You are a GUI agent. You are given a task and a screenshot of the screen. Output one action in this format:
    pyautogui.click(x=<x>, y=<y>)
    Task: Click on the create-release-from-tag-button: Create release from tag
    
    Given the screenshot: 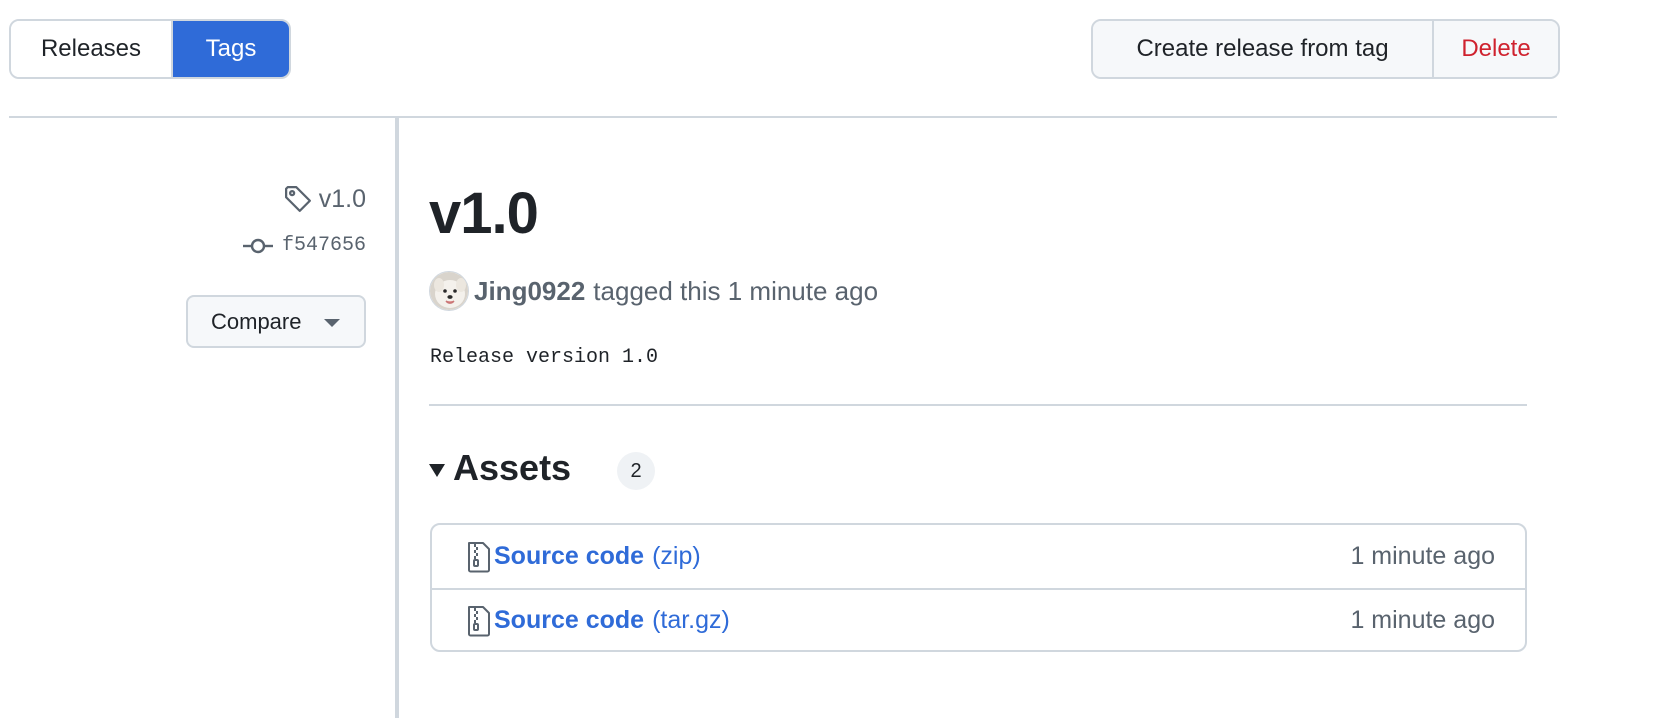 What is the action you would take?
    pyautogui.click(x=1263, y=49)
    